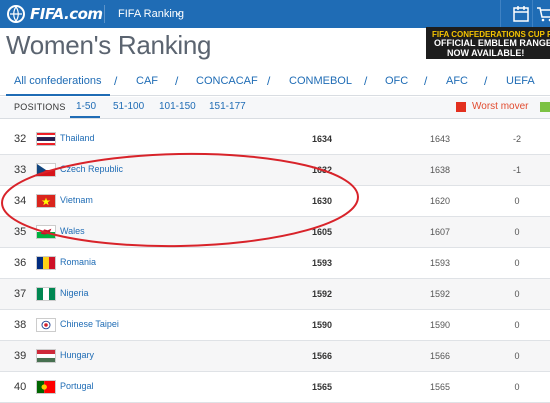 The image size is (550, 403). I want to click on range-51-100: 51-100, so click(128, 106).